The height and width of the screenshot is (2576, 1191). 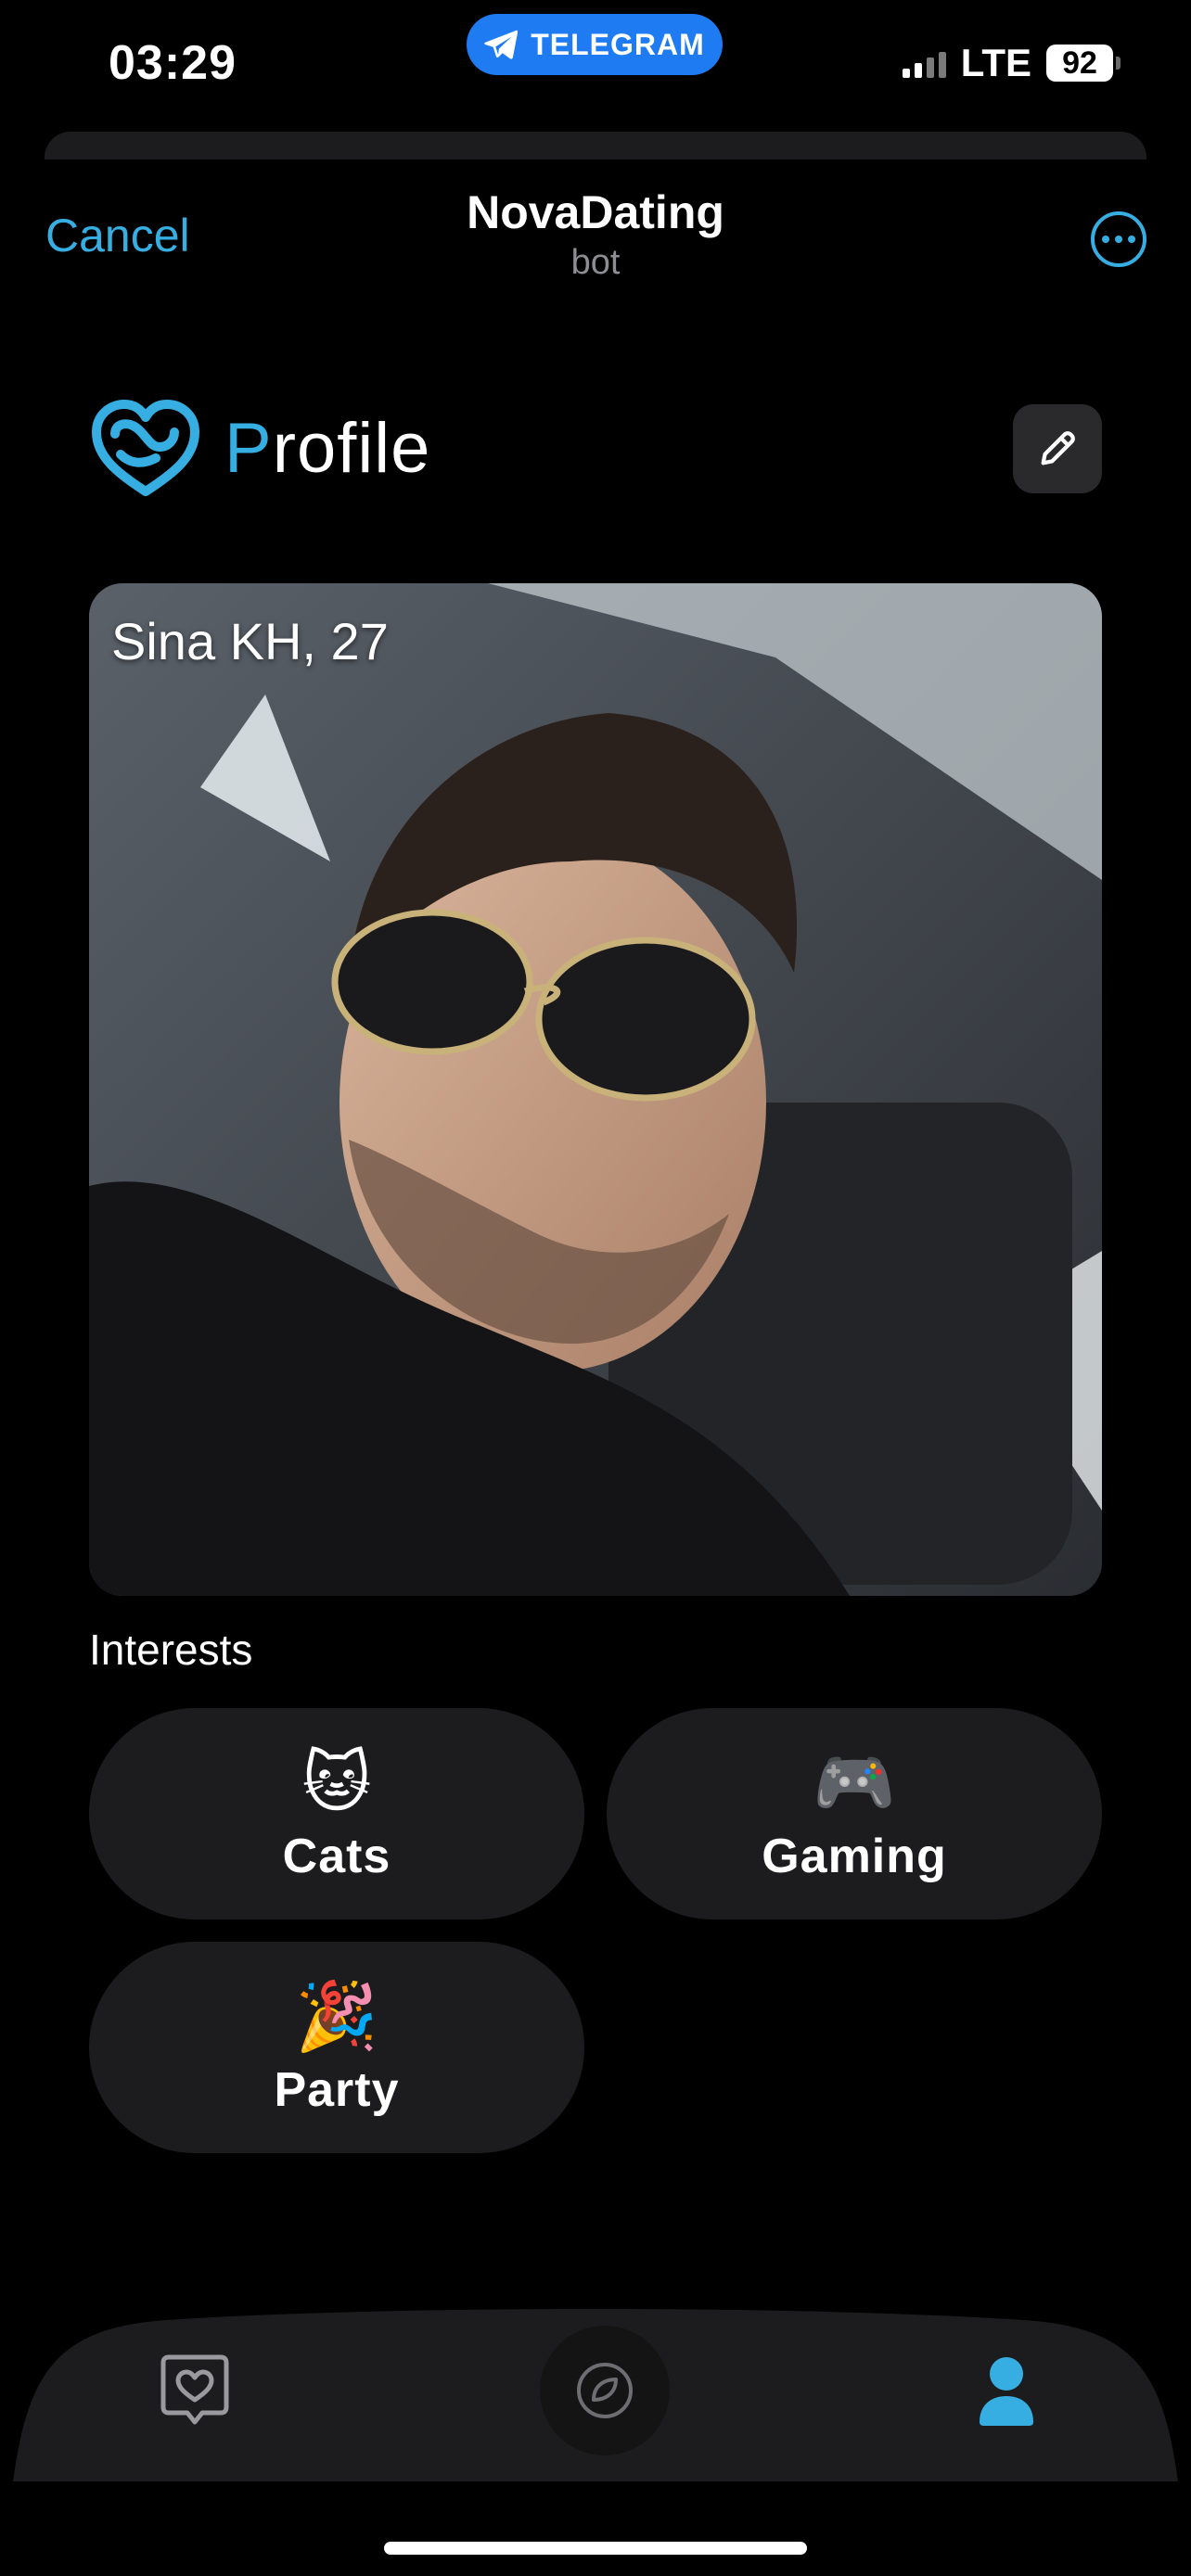 What do you see at coordinates (996, 62) in the screenshot?
I see `network-type: LTE` at bounding box center [996, 62].